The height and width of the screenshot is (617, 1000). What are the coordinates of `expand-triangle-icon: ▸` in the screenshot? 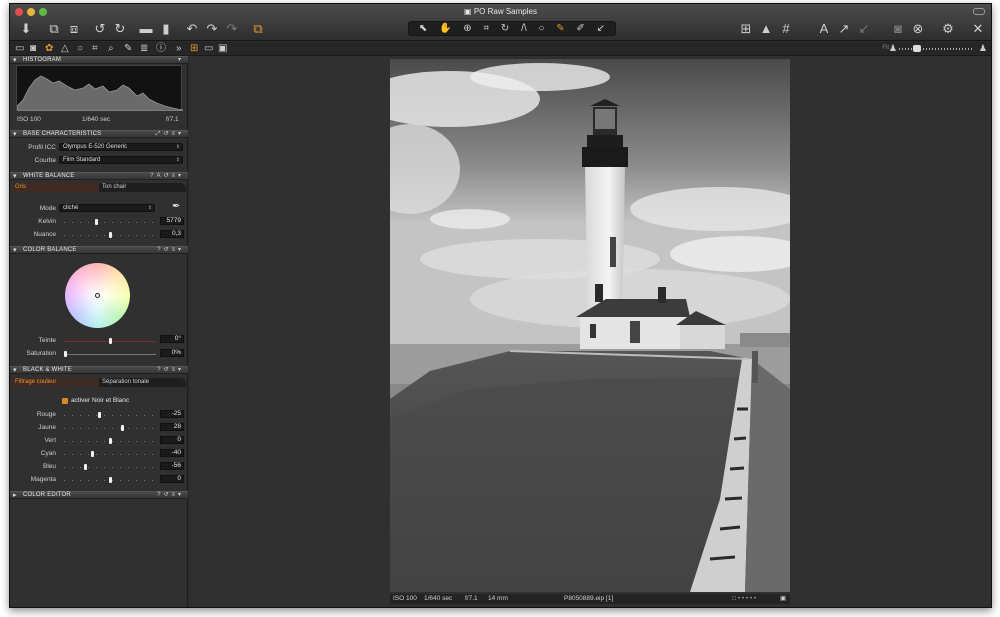 It's located at (15, 495).